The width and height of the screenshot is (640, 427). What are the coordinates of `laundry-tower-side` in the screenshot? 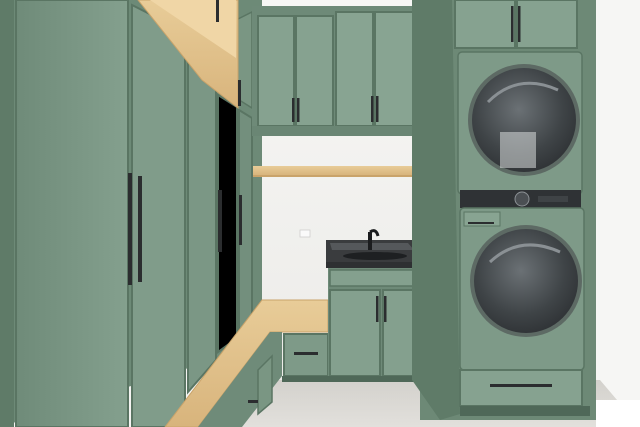 It's located at (436, 210).